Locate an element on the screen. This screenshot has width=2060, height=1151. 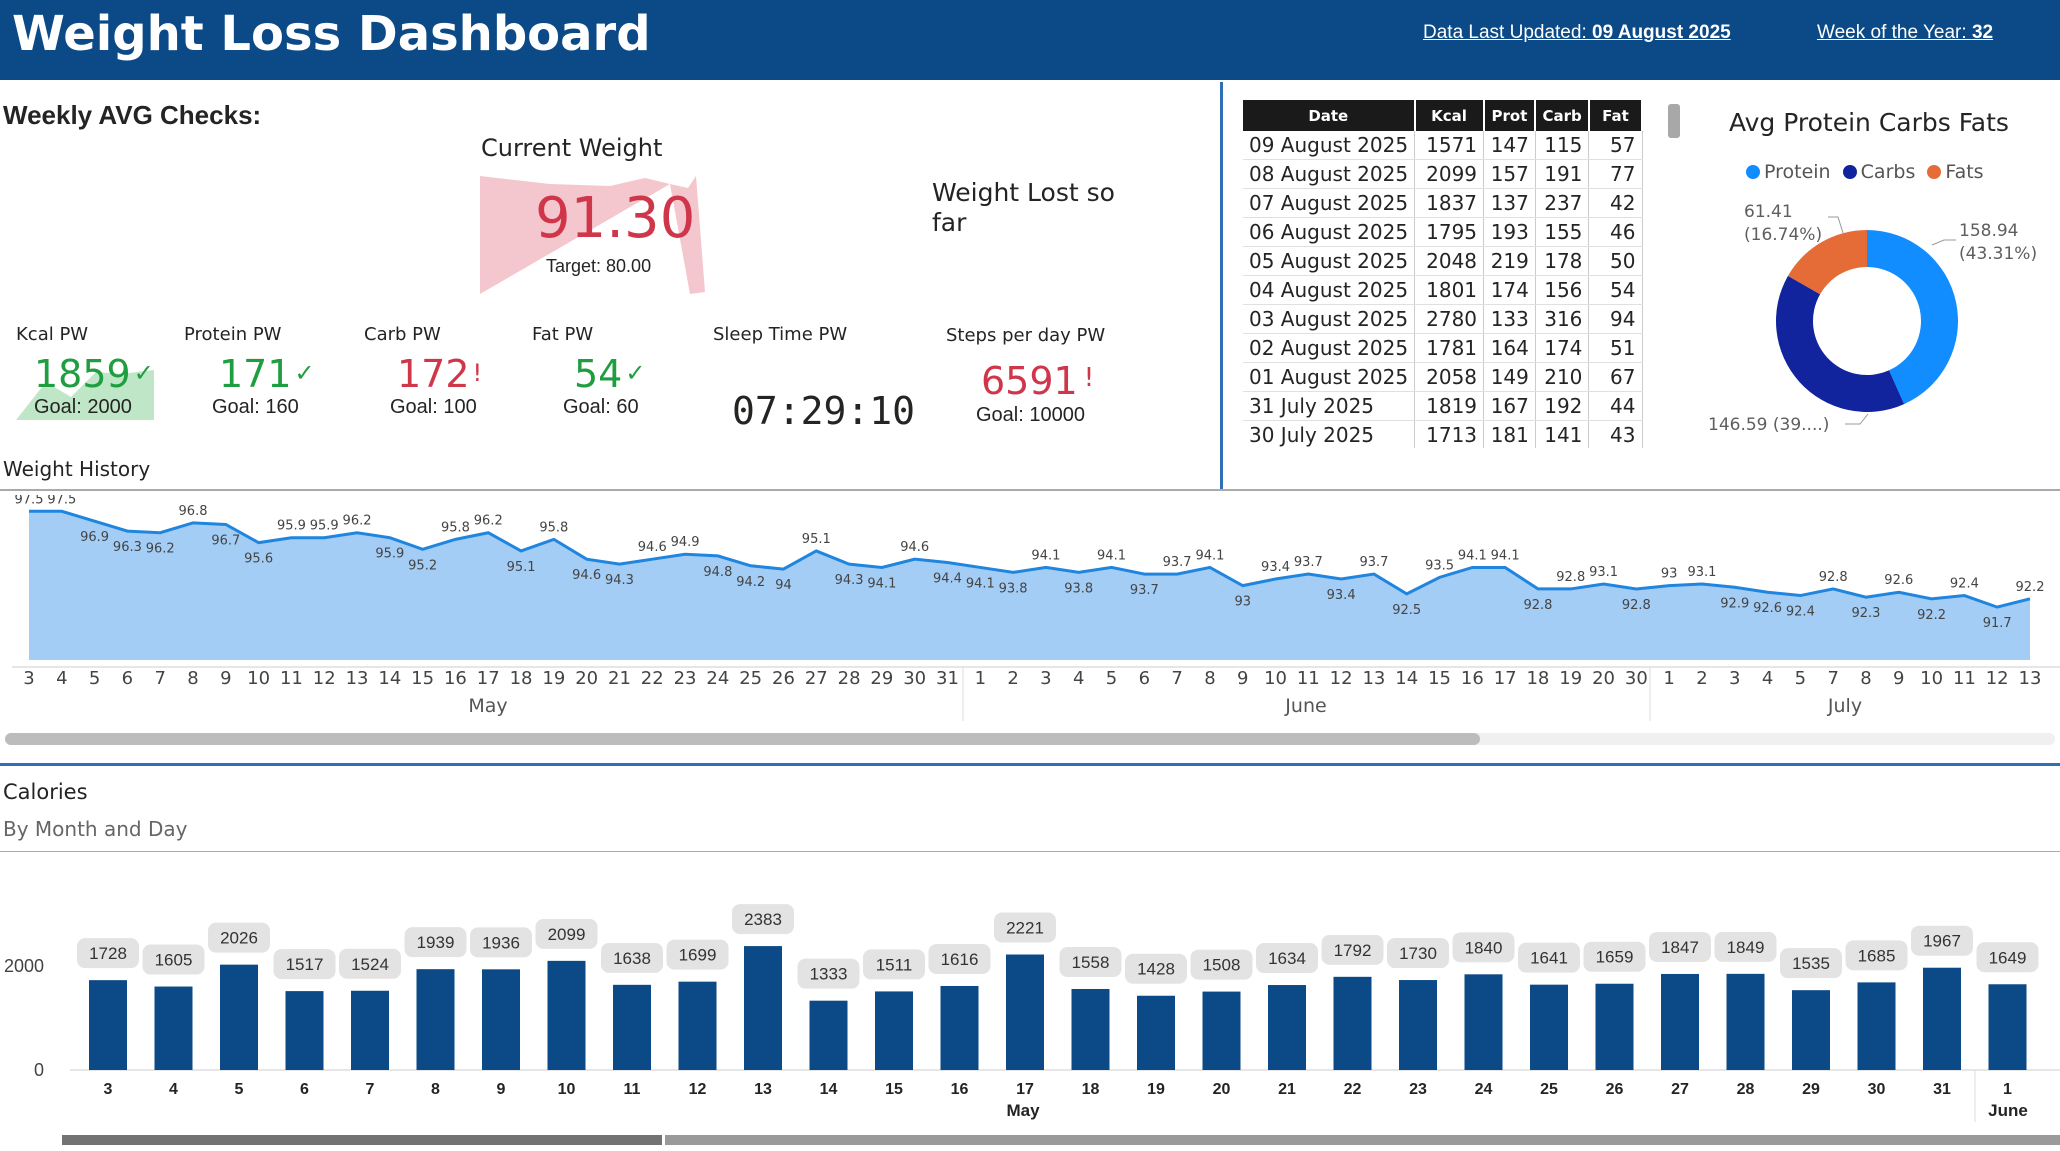
weight-data-label: 92.4 is located at coordinates (1800, 612).